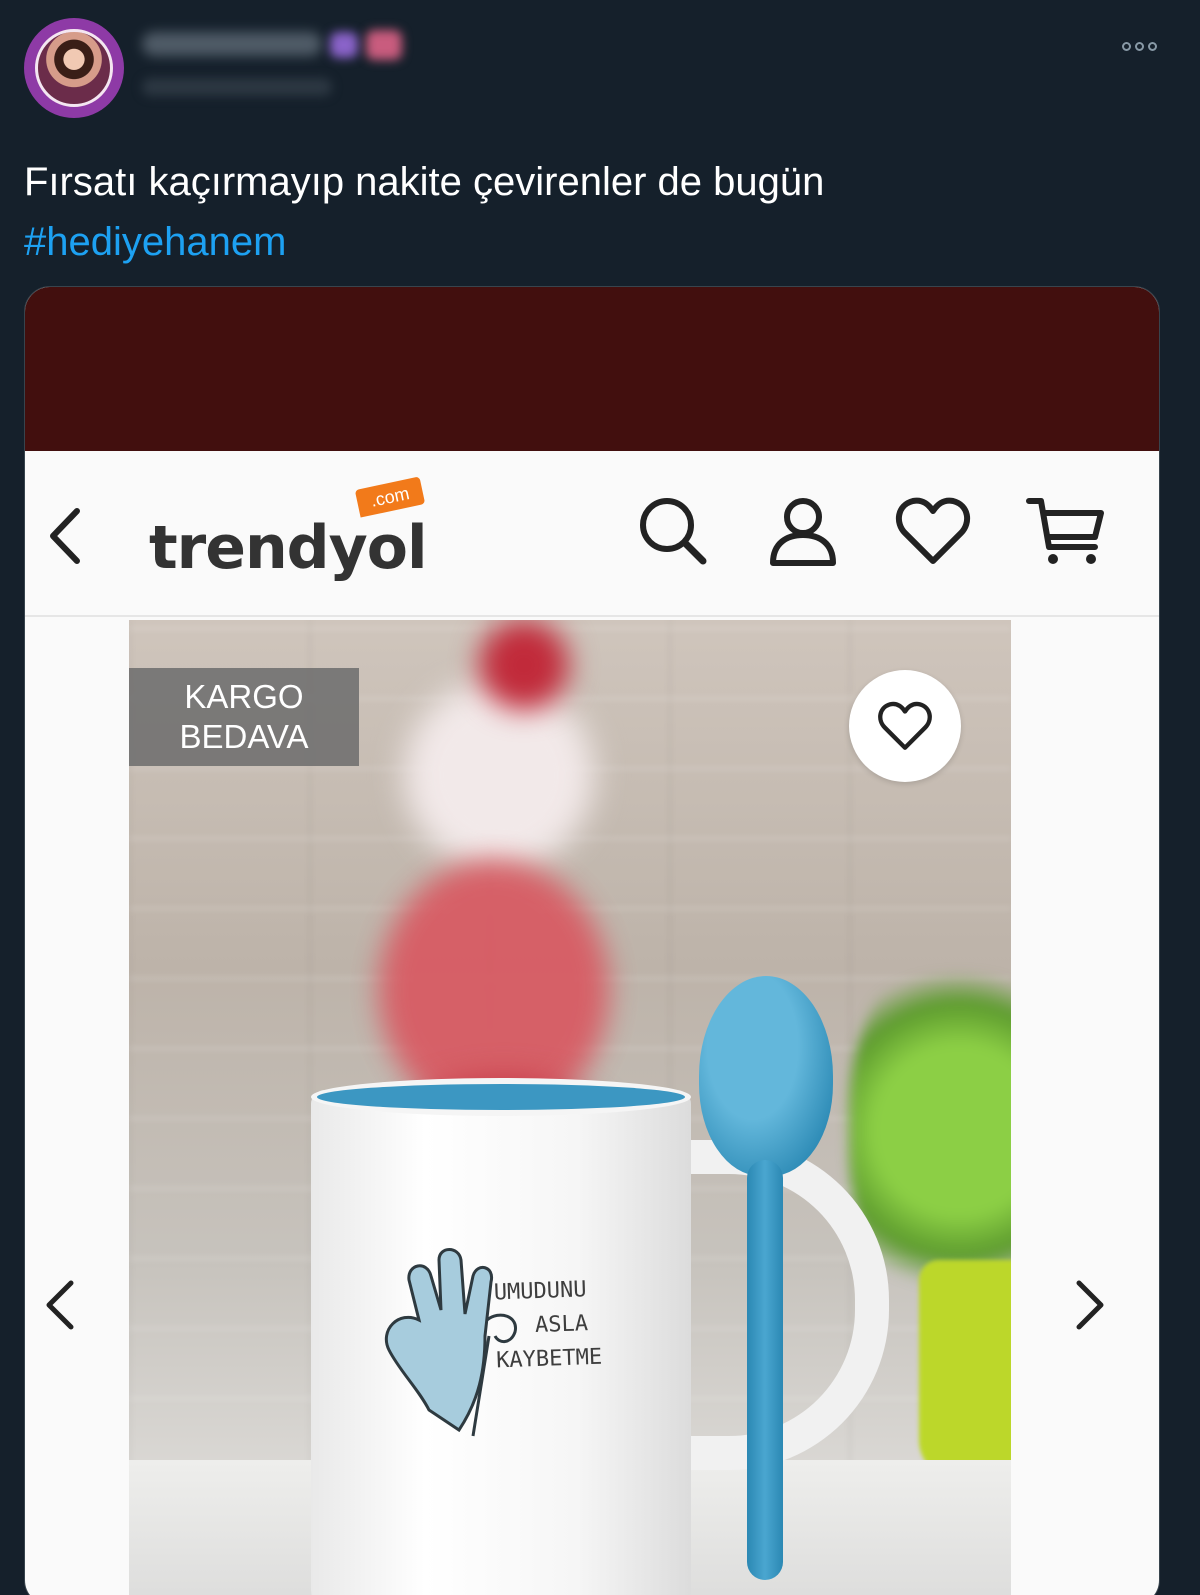  I want to click on avatar-photo, so click(74, 68).